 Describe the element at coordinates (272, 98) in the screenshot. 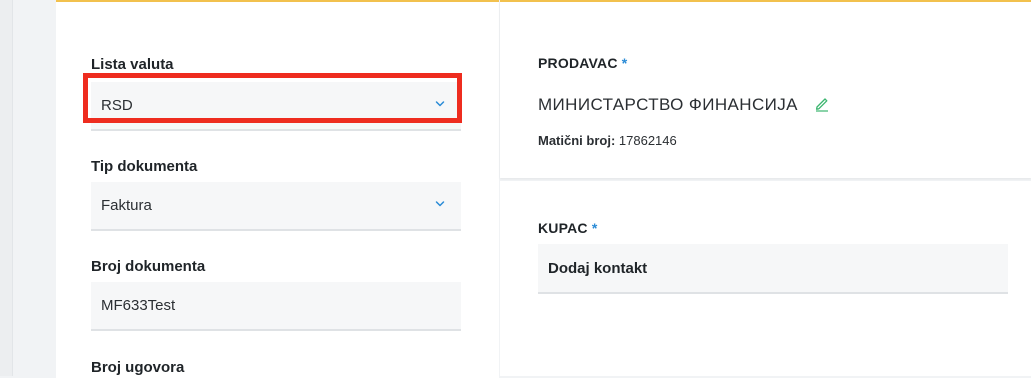

I see `highlight-frame` at that location.